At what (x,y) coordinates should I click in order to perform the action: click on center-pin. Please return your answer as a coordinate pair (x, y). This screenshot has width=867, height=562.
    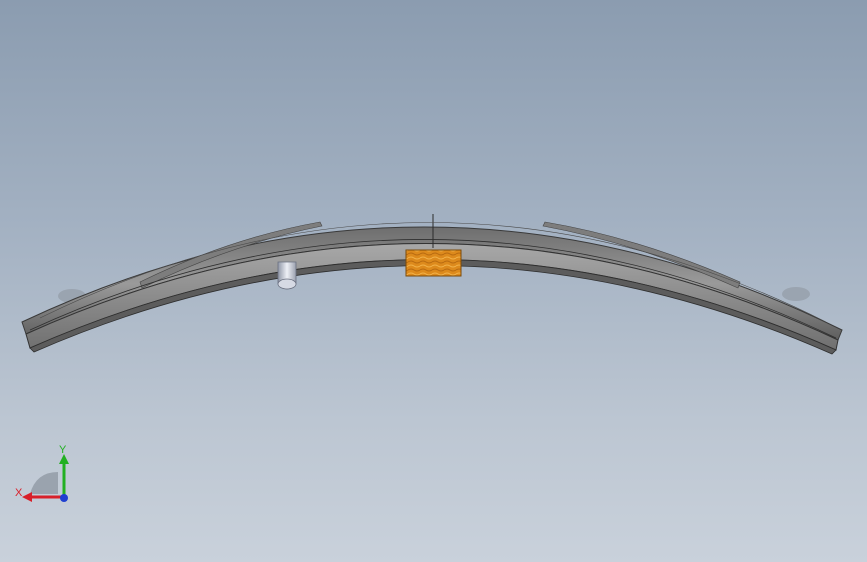
    Looking at the image, I should click on (287, 275).